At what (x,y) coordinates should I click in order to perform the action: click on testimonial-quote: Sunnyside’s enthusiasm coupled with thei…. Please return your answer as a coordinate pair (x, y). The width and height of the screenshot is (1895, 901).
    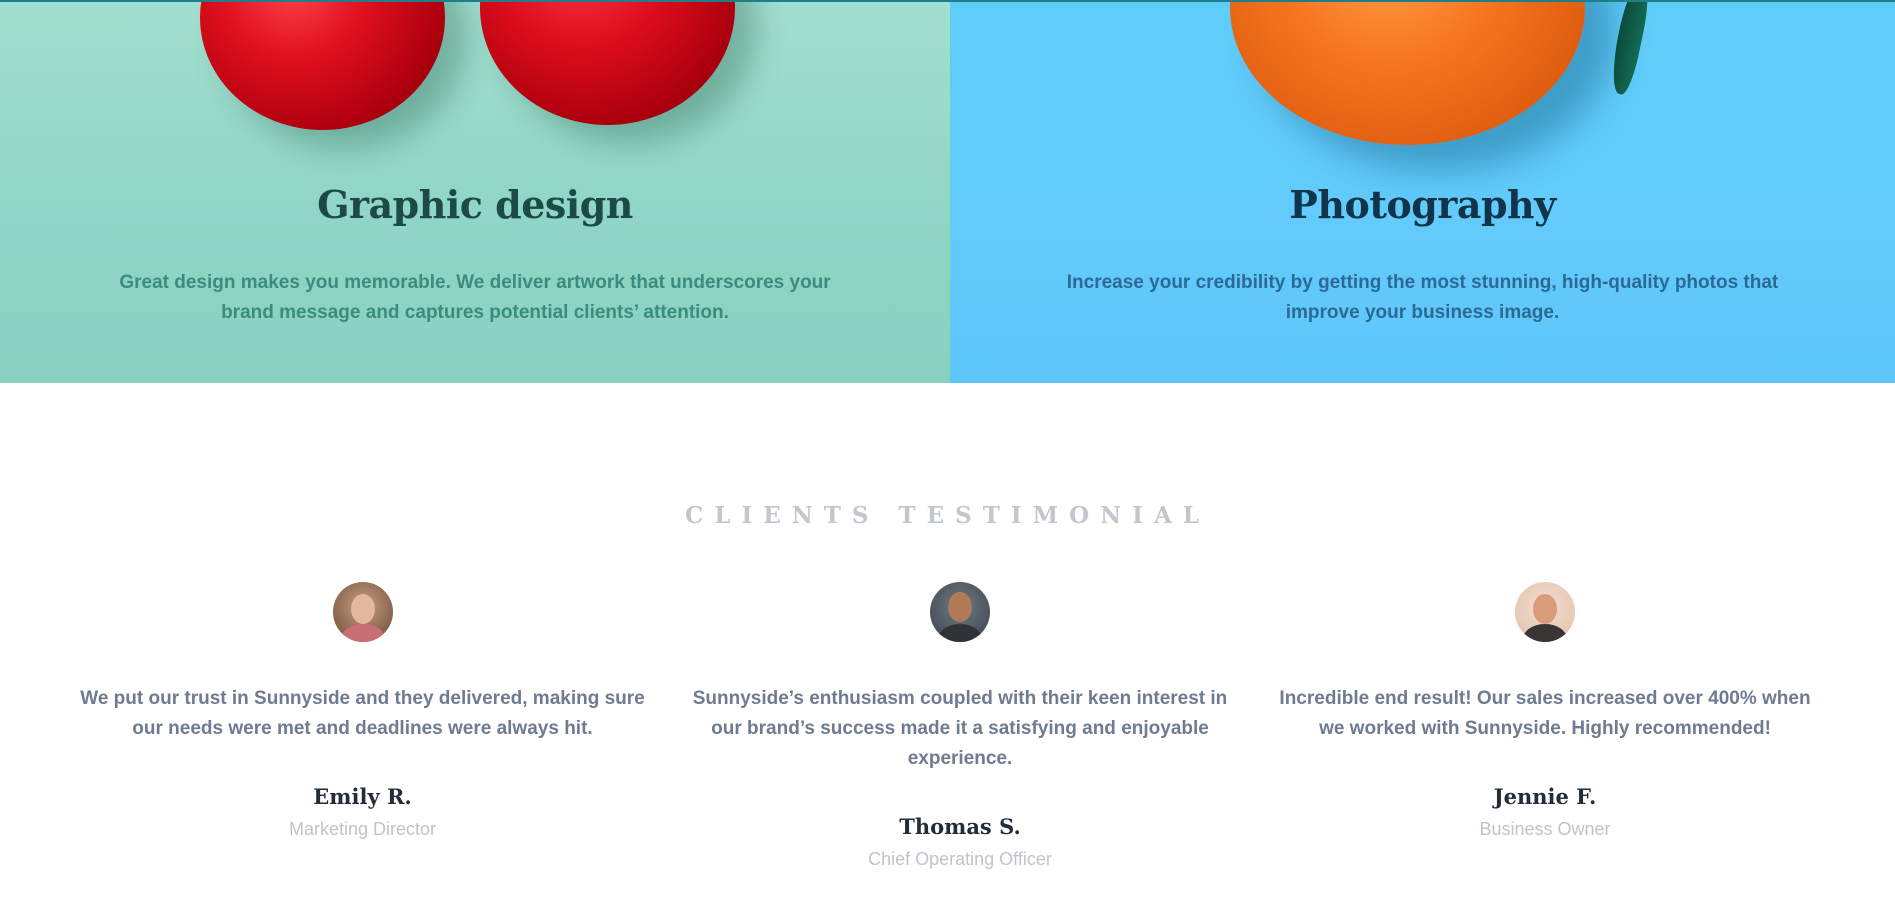
    Looking at the image, I should click on (960, 728).